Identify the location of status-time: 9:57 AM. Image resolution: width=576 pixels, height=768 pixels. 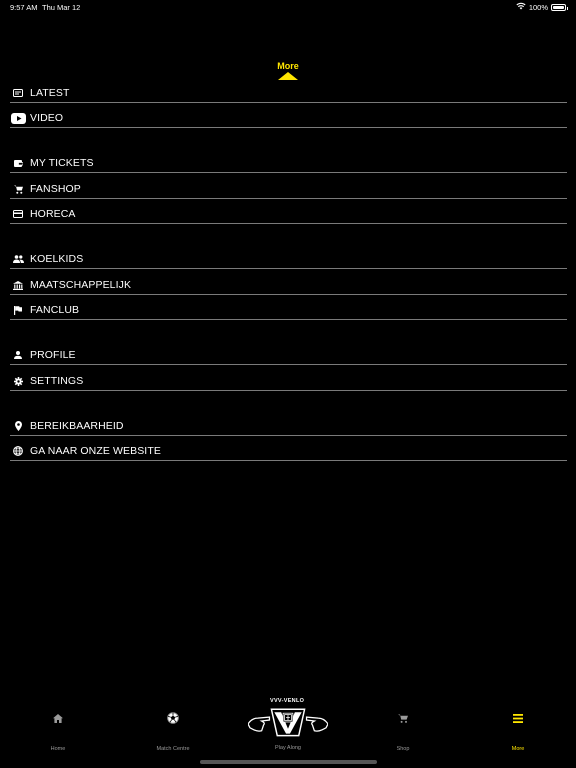
(24, 7).